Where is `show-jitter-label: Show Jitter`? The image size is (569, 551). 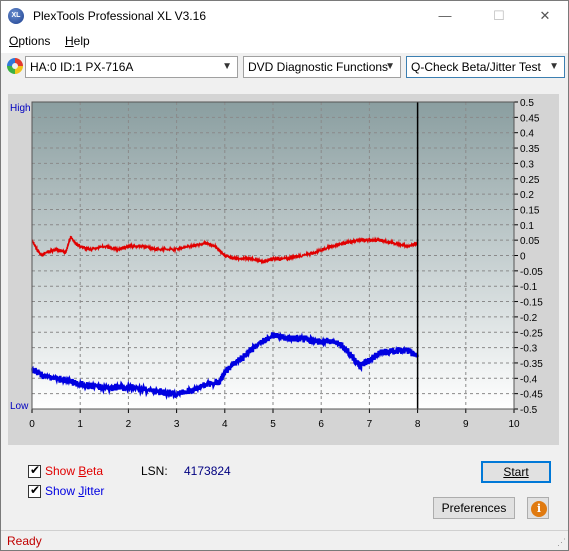
show-jitter-label: Show Jitter is located at coordinates (74, 491).